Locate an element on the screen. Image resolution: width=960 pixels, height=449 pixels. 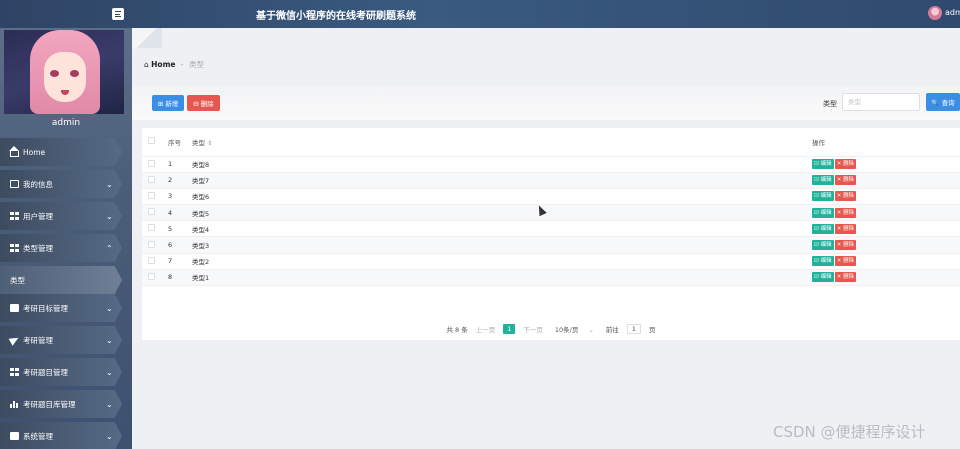
header-user-name: adm is located at coordinates (952, 12).